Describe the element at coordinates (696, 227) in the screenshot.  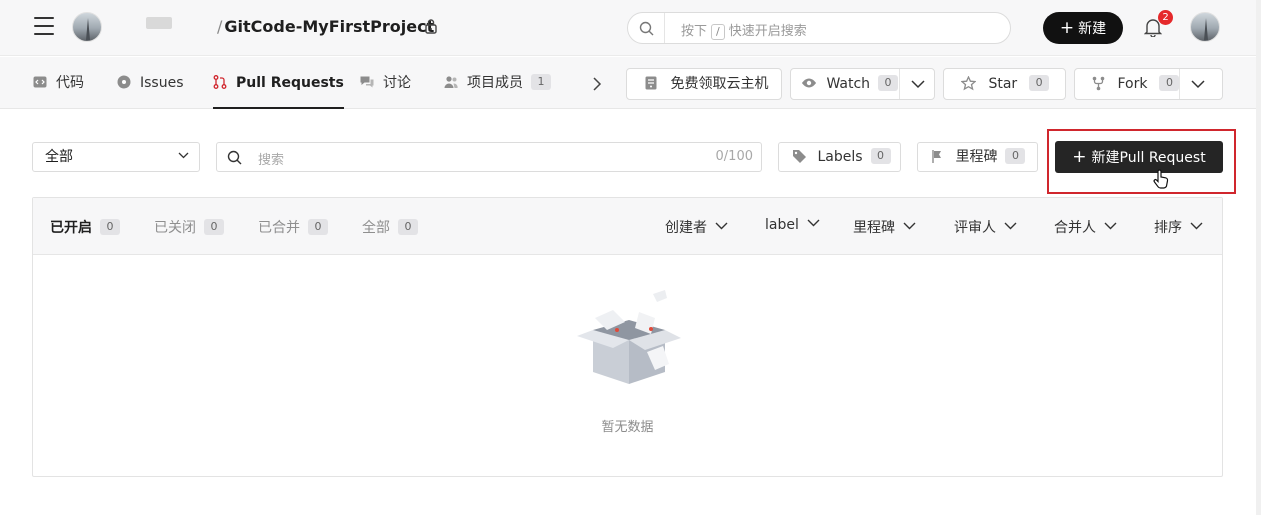
I see `author-dropdown: 创建者` at that location.